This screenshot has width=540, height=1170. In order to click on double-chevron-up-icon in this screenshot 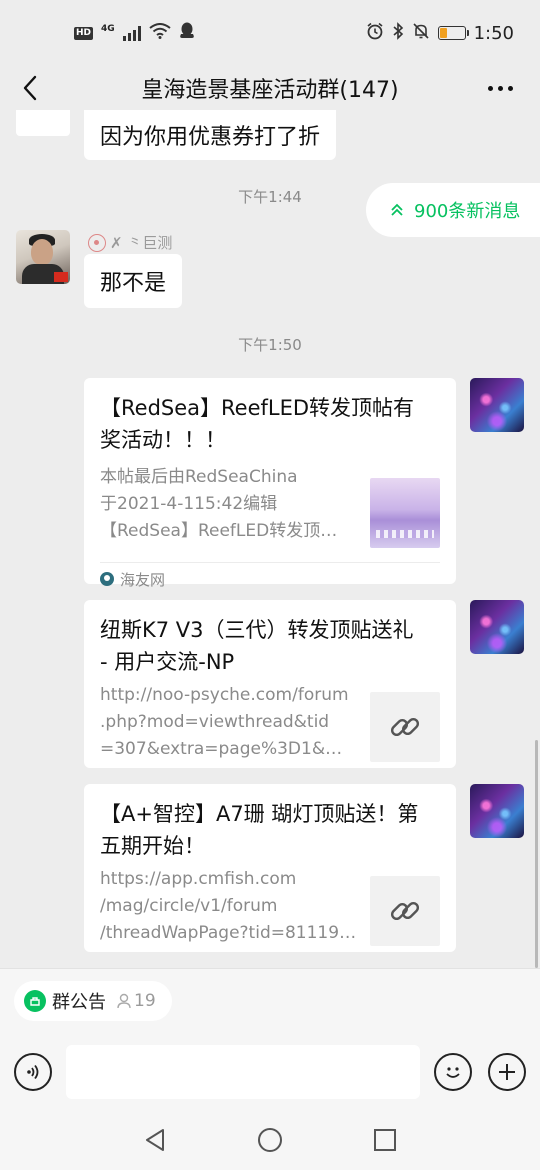, I will do `click(397, 209)`.